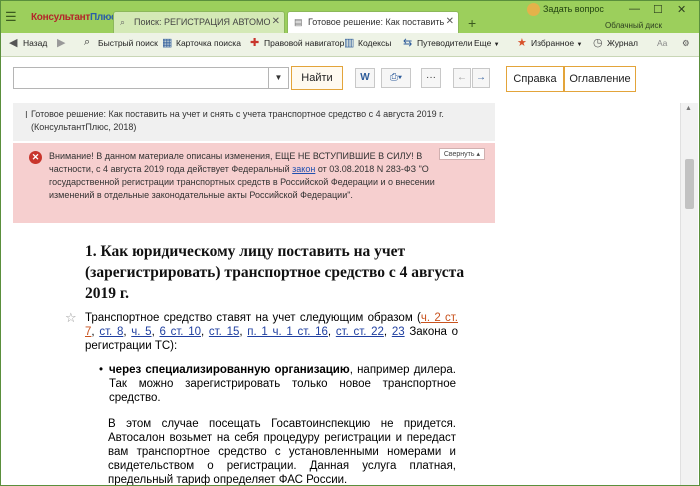 The width and height of the screenshot is (700, 486). What do you see at coordinates (14, 17) in the screenshot?
I see `menu-icon: ☰` at bounding box center [14, 17].